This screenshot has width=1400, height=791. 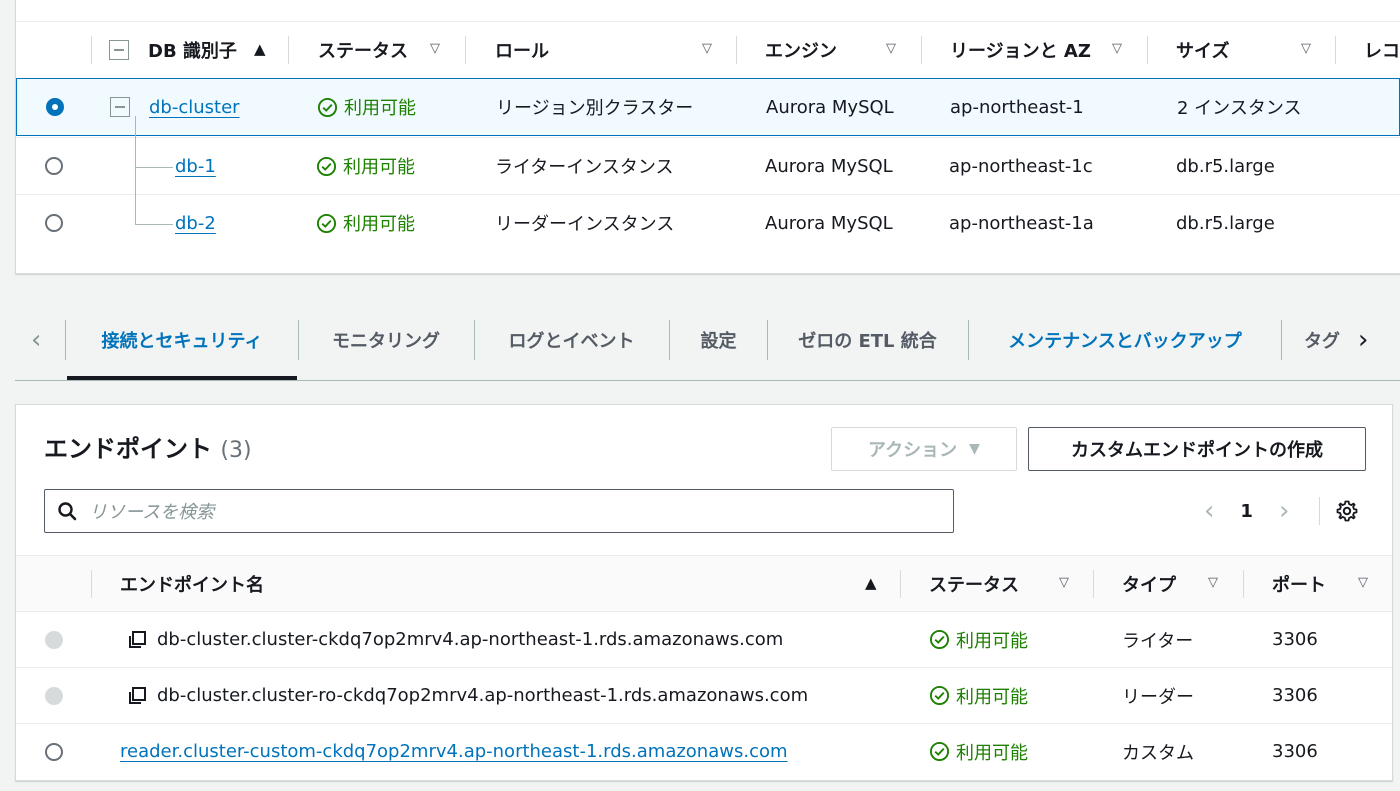 I want to click on column-header-db-id: DB 識別子, so click(x=192, y=50).